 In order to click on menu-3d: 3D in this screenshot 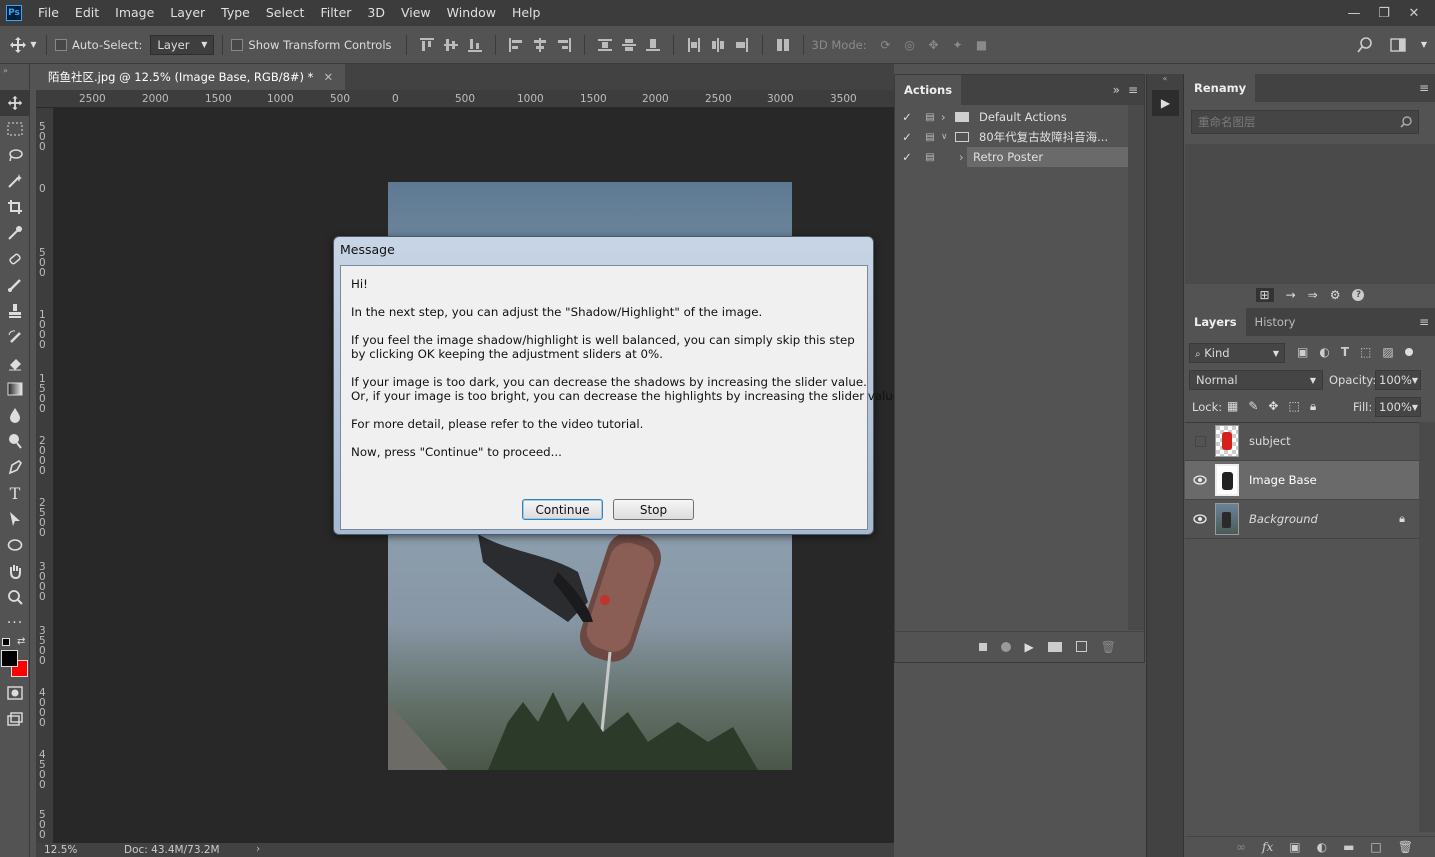, I will do `click(376, 13)`.